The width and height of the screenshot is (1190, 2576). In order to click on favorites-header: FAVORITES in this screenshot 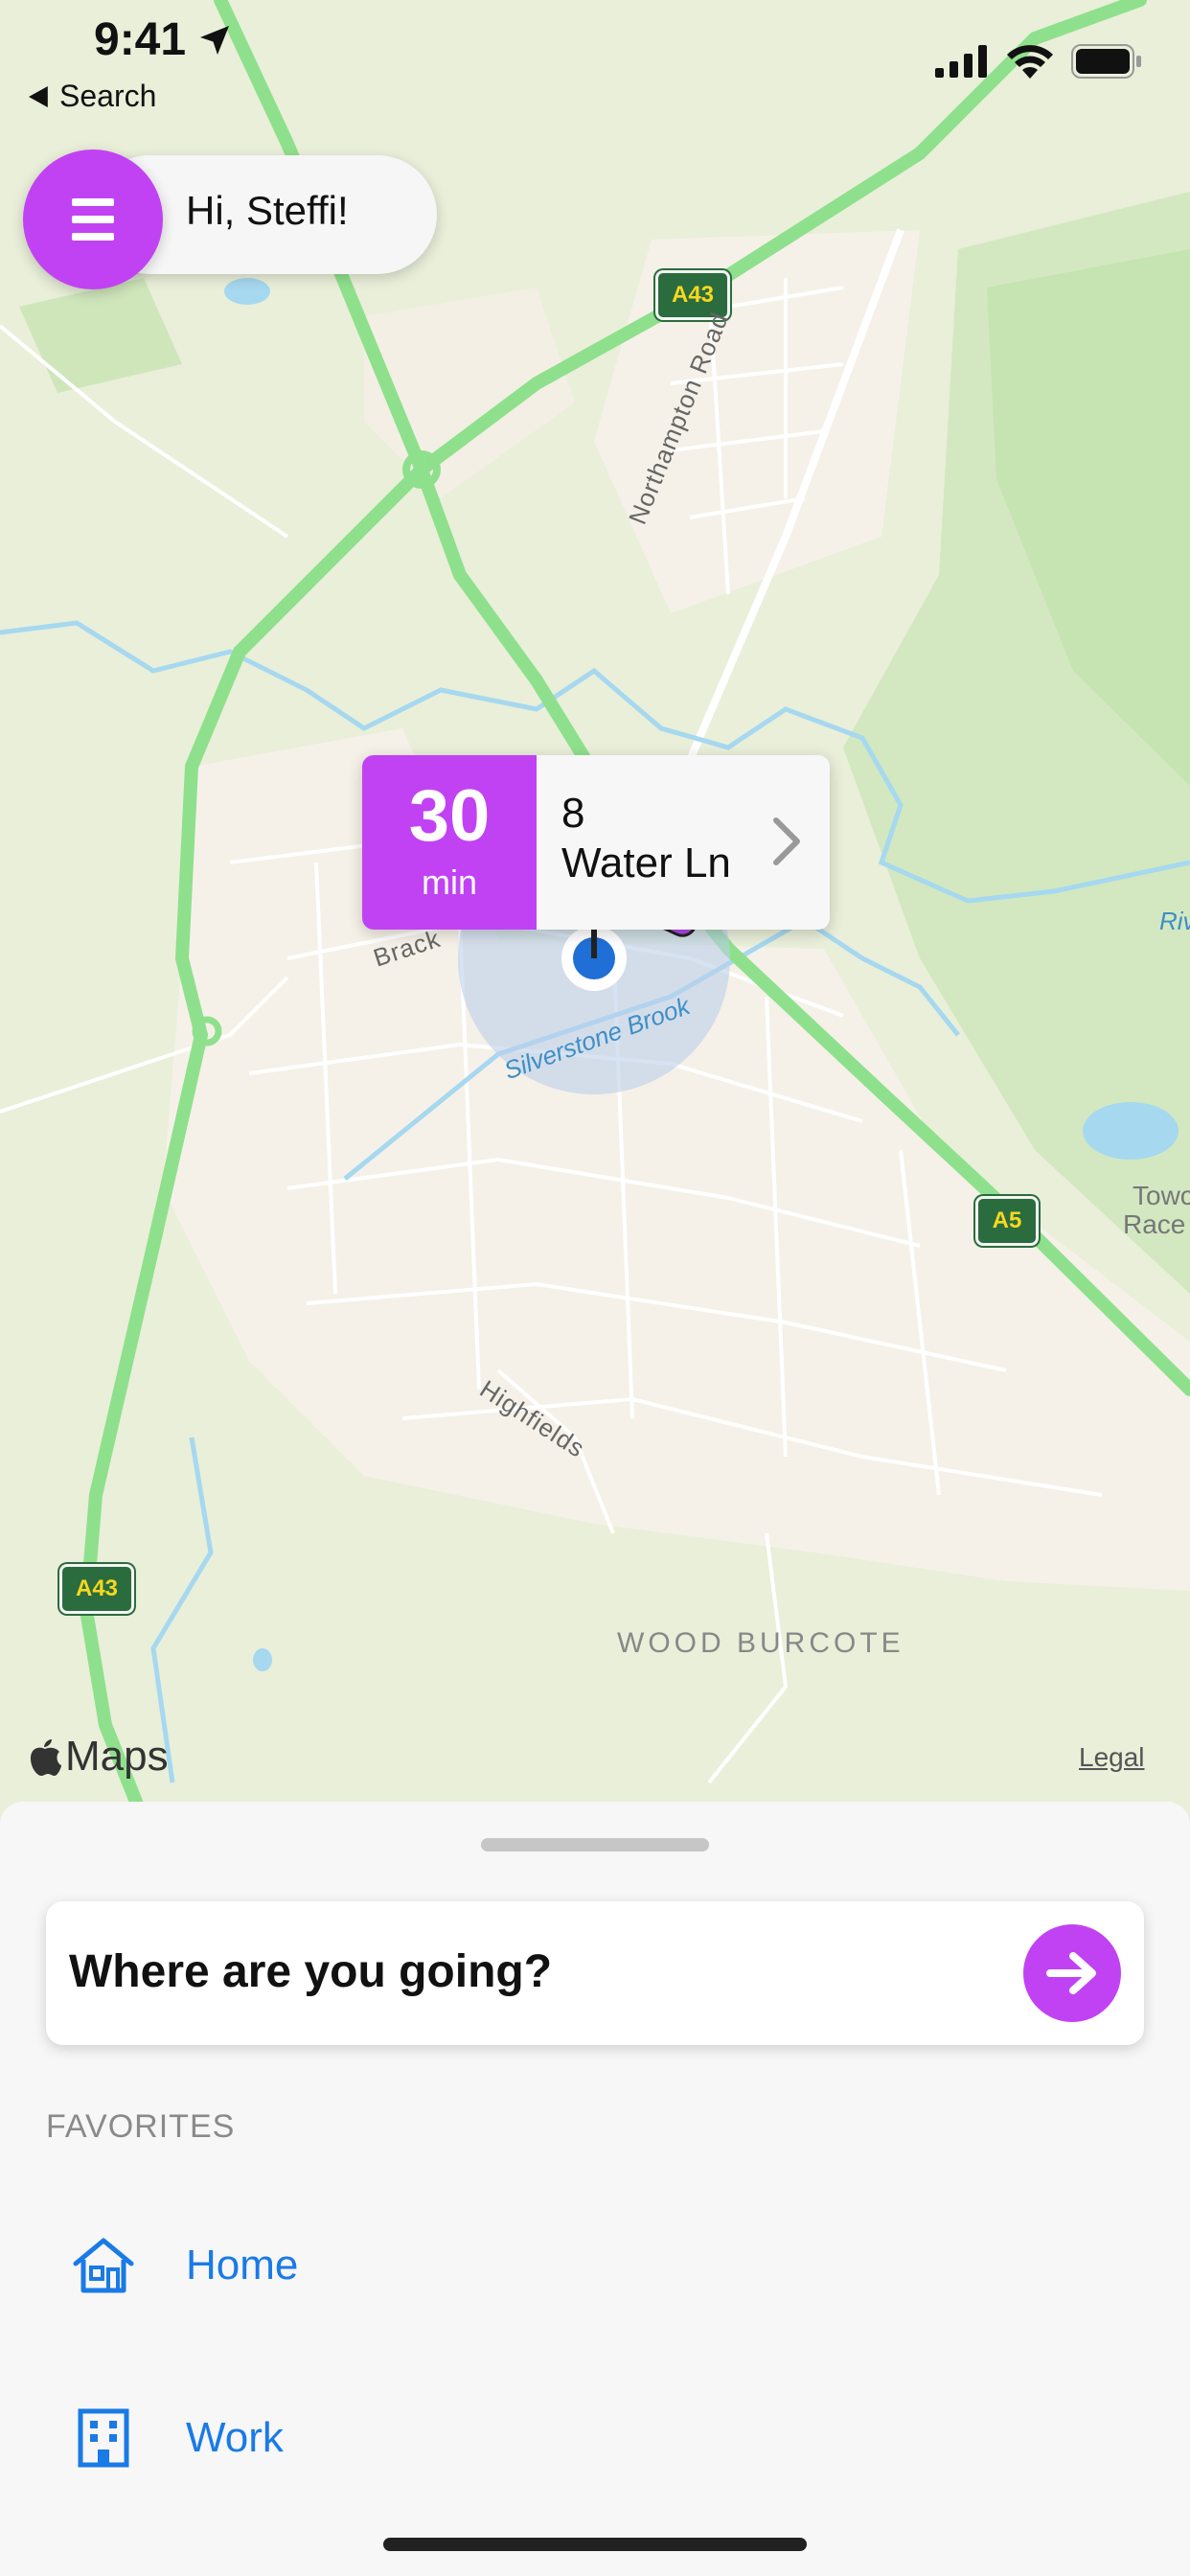, I will do `click(141, 2126)`.